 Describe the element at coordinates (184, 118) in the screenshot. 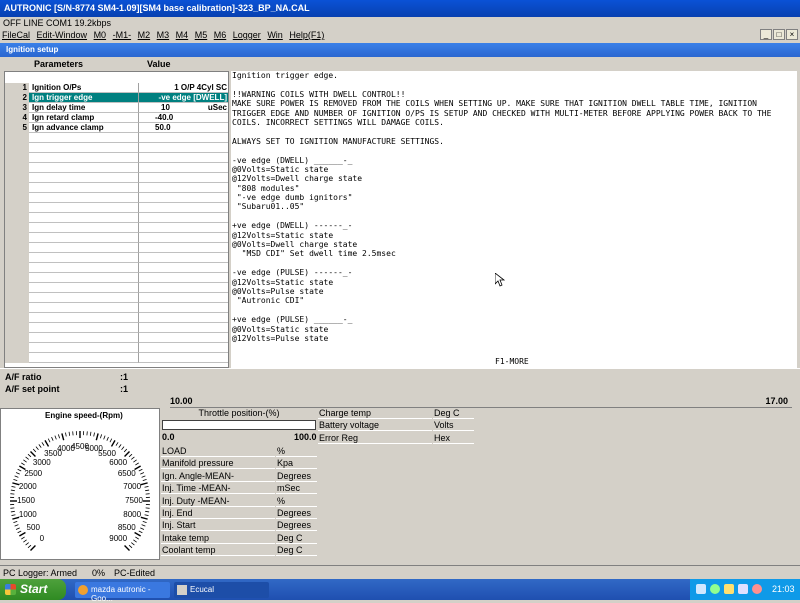

I see `param-value: -40.0` at that location.